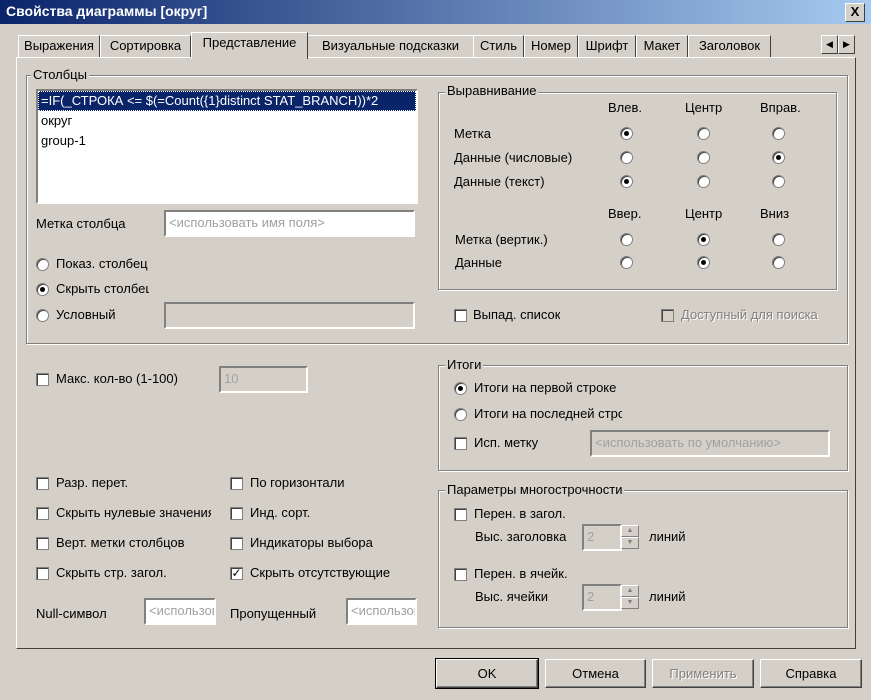 Image resolution: width=871 pixels, height=700 pixels. Describe the element at coordinates (506, 442) in the screenshot. I see `use-label-label: Исп. метку` at that location.